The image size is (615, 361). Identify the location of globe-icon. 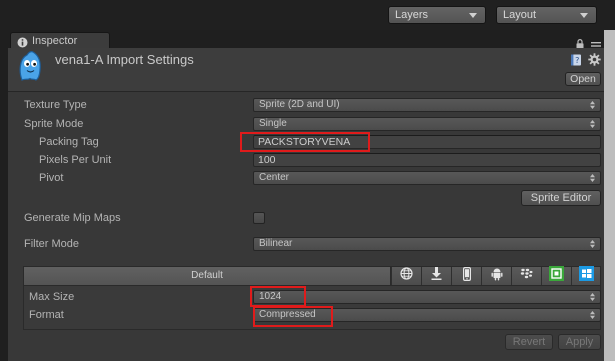
(406, 276).